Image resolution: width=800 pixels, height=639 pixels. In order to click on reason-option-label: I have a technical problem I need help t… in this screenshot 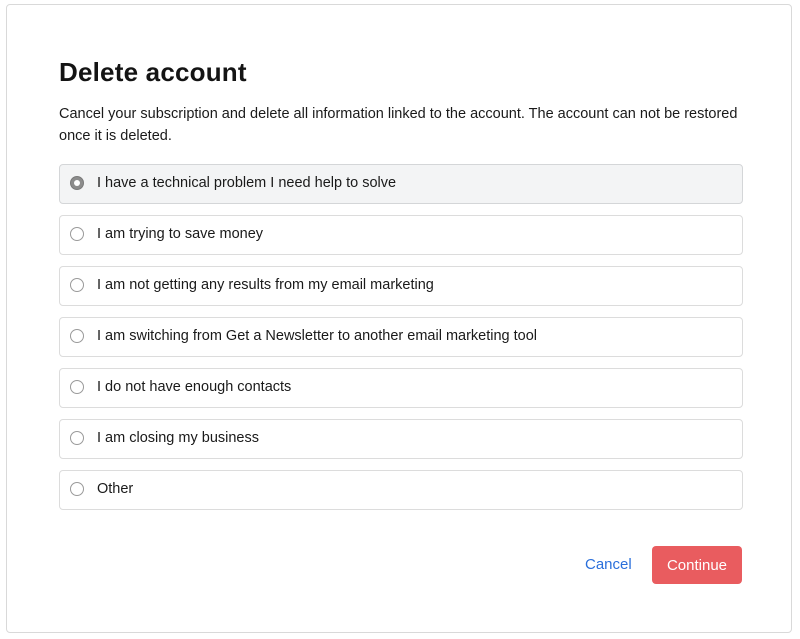, I will do `click(247, 183)`.